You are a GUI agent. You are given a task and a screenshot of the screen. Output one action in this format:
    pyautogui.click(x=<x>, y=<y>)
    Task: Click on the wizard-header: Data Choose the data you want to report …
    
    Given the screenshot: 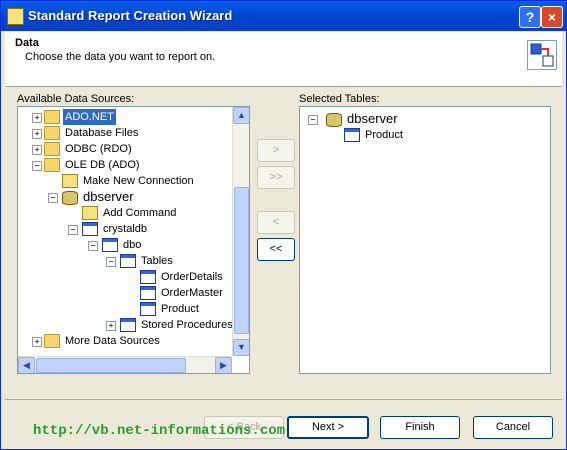 What is the action you would take?
    pyautogui.click(x=283, y=59)
    